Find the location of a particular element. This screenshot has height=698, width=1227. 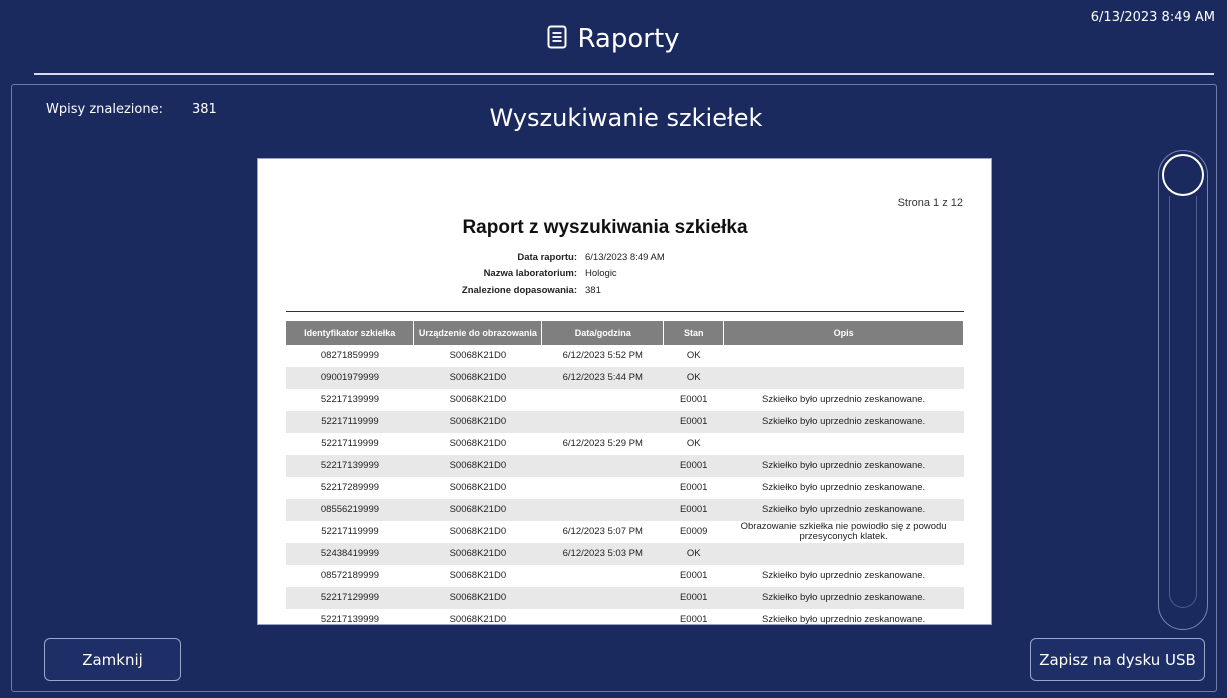

scroll-slider is located at coordinates (1183, 390).